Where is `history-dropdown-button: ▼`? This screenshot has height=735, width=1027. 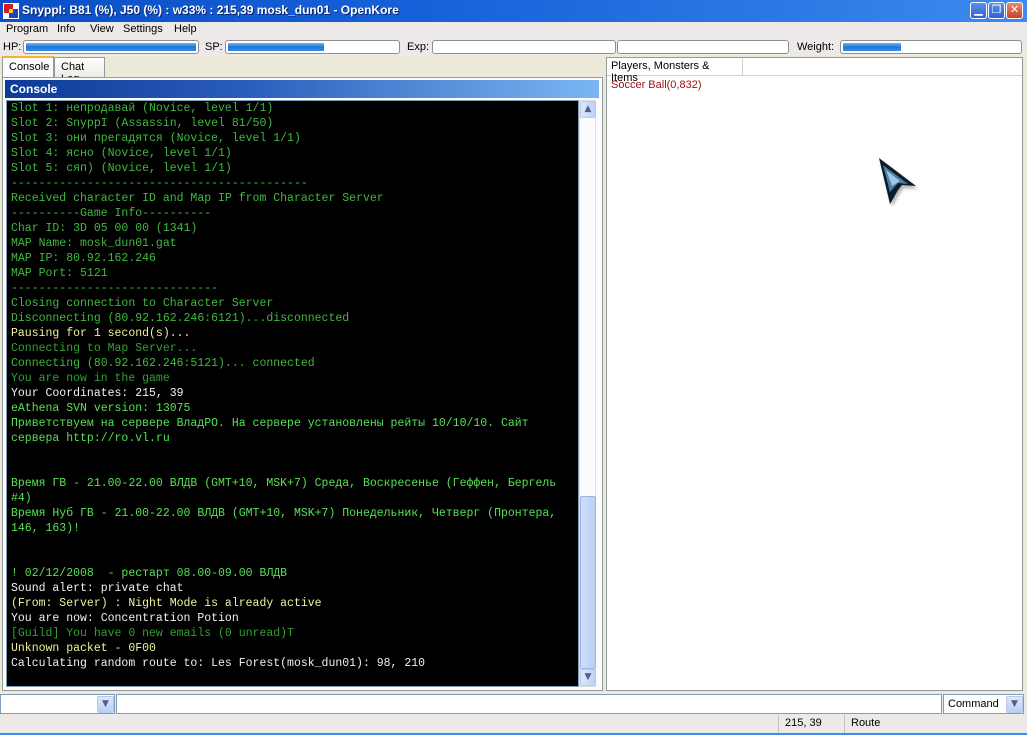 history-dropdown-button: ▼ is located at coordinates (105, 704).